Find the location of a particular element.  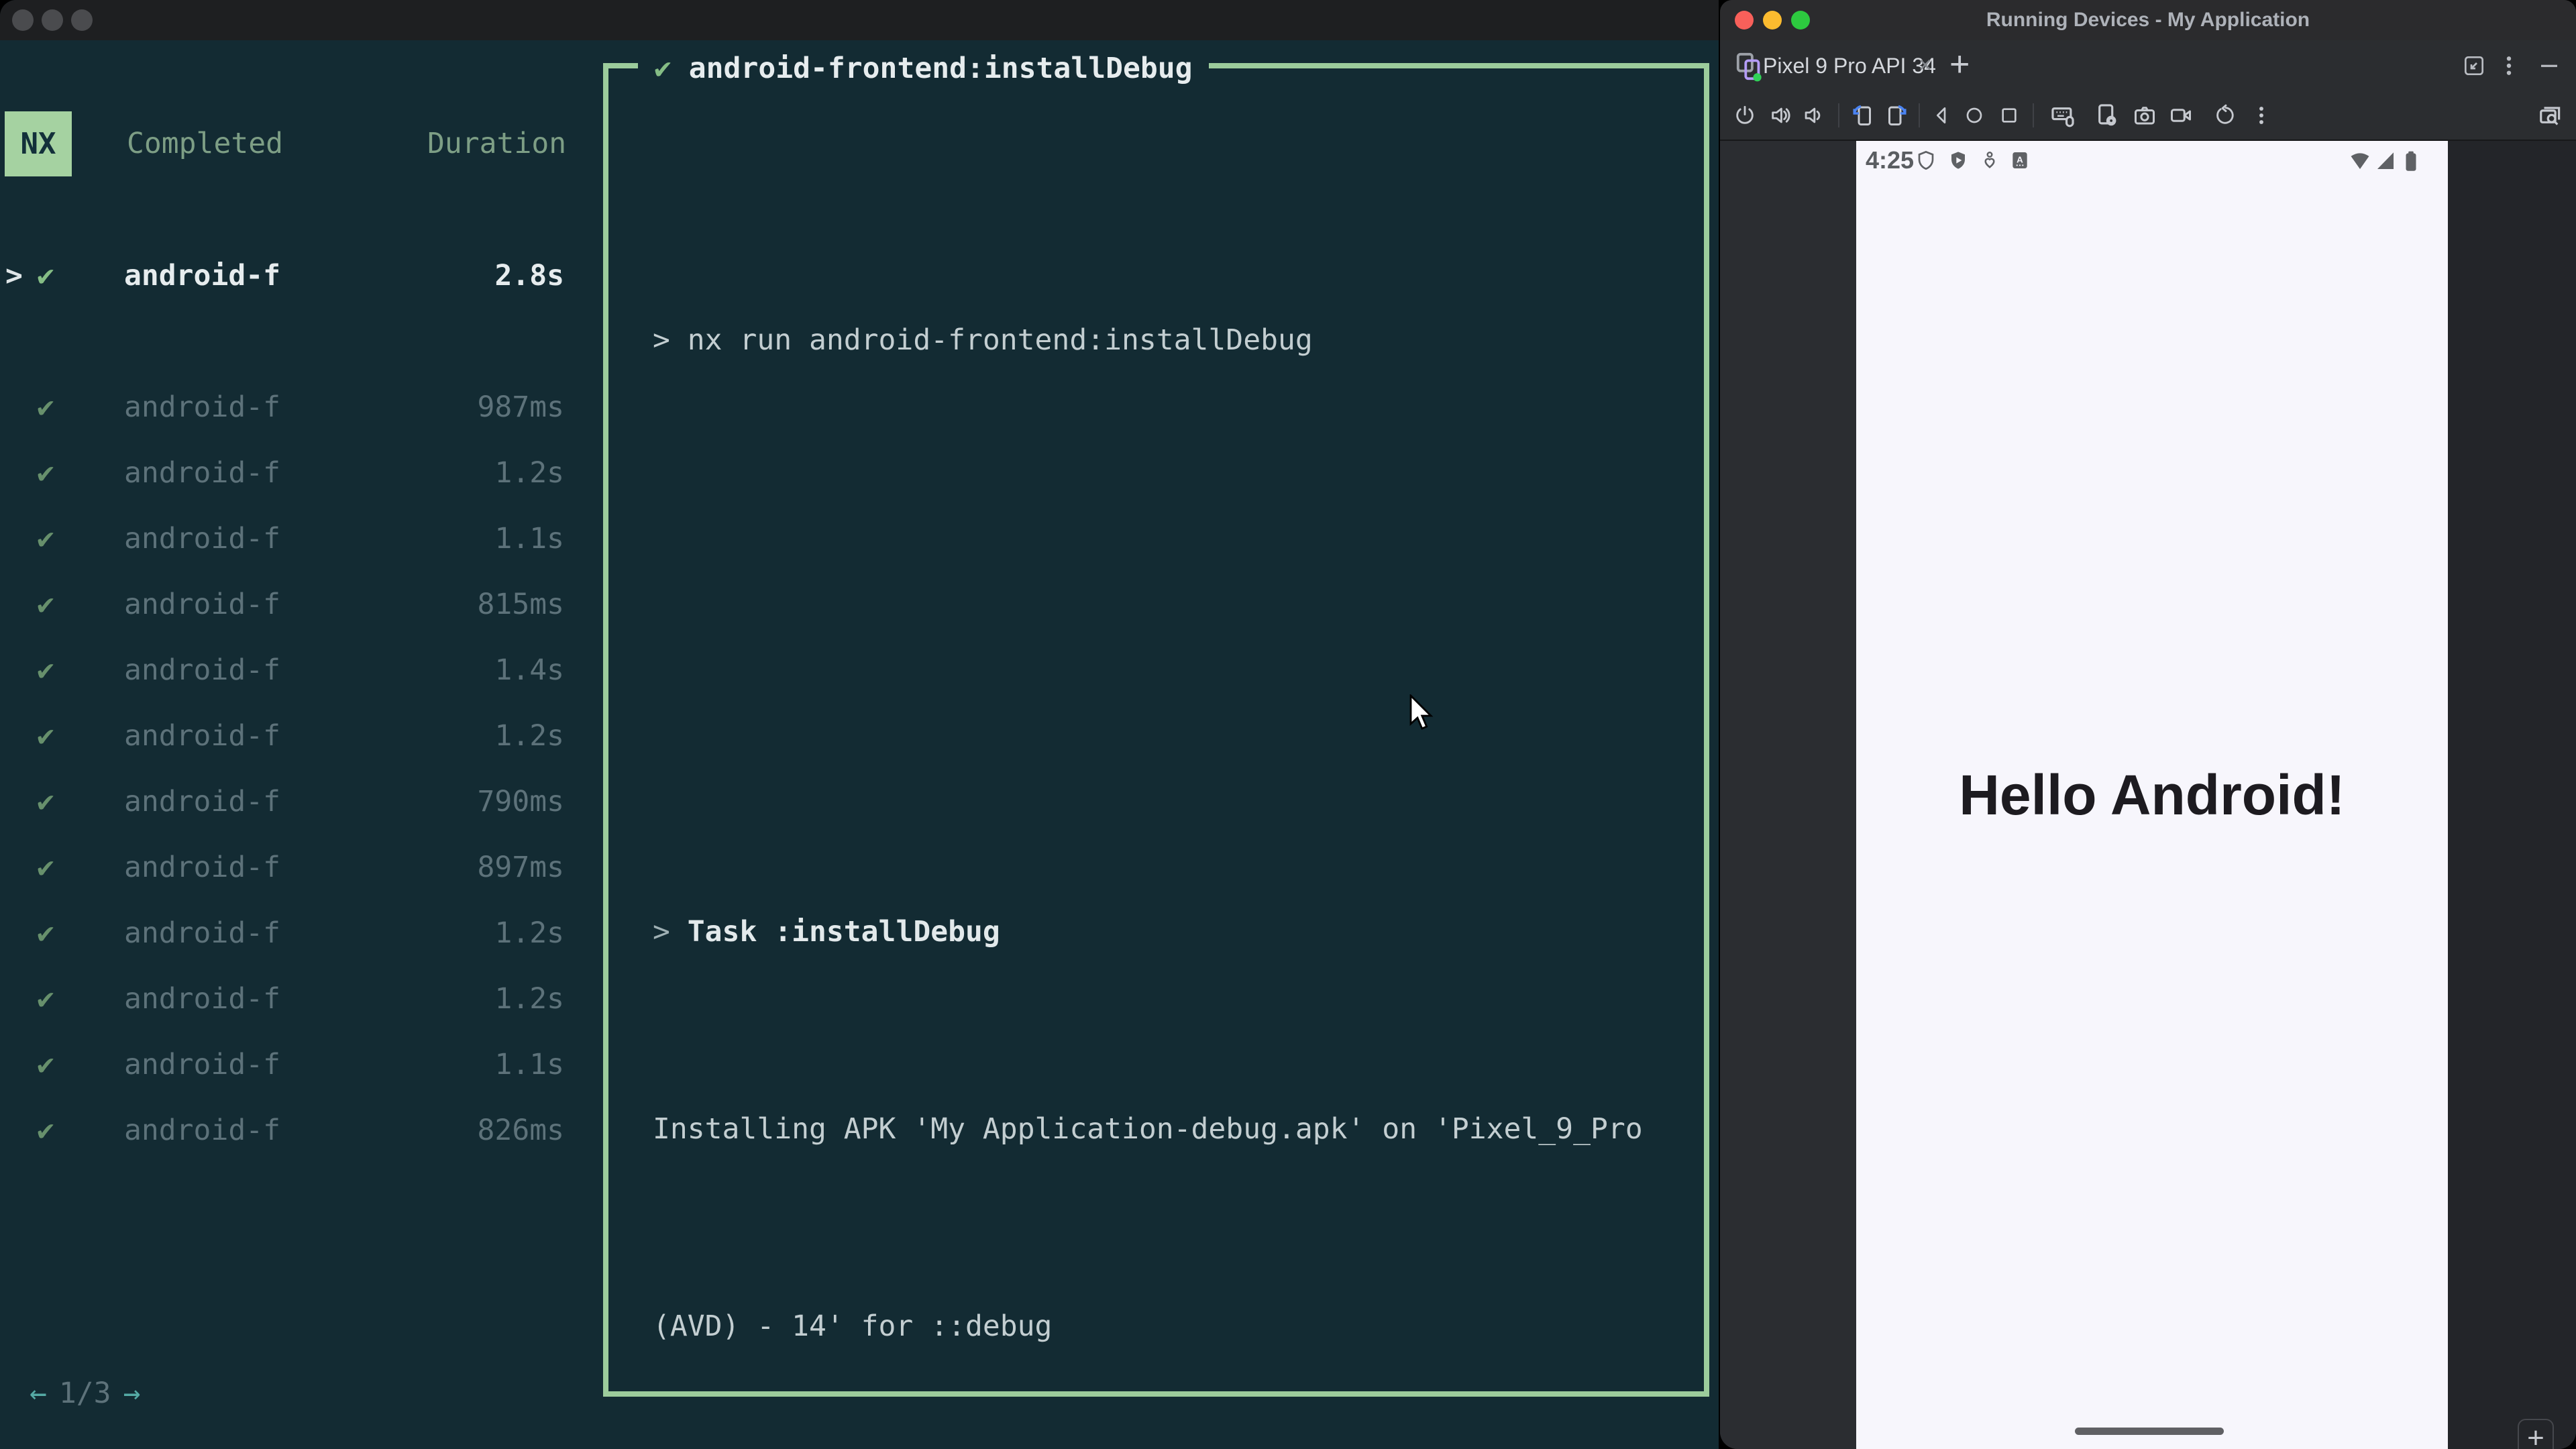

screen-zoom-icon is located at coordinates (2550, 115).